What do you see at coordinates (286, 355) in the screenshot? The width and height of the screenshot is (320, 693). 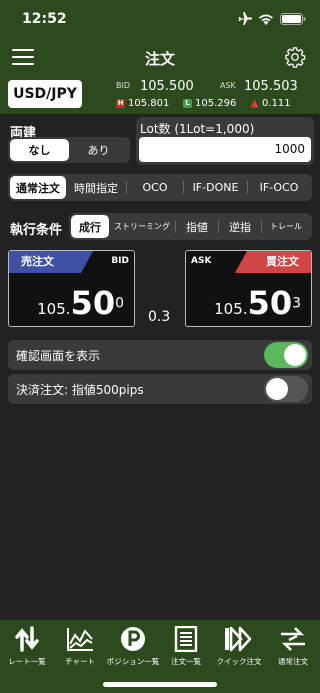 I see `confirm-toggle` at bounding box center [286, 355].